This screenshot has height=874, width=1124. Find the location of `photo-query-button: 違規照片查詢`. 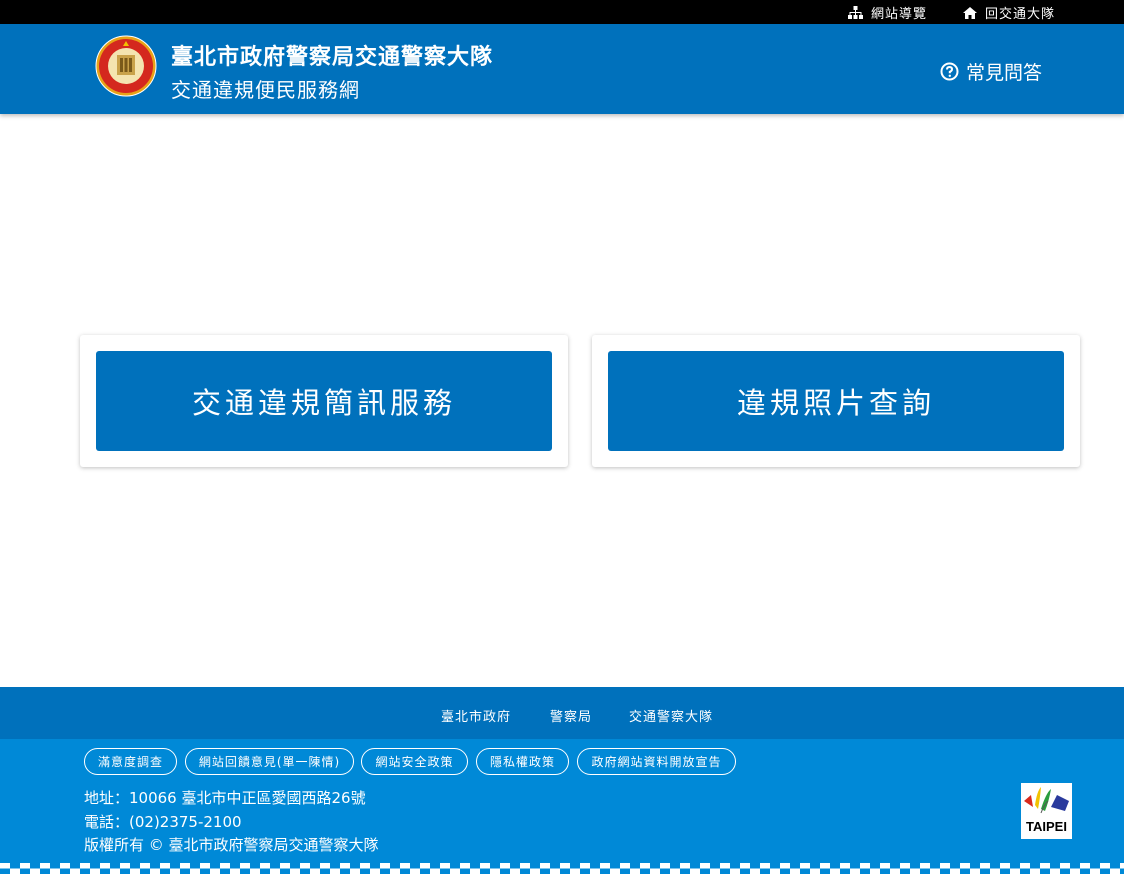

photo-query-button: 違規照片查詢 is located at coordinates (836, 401).